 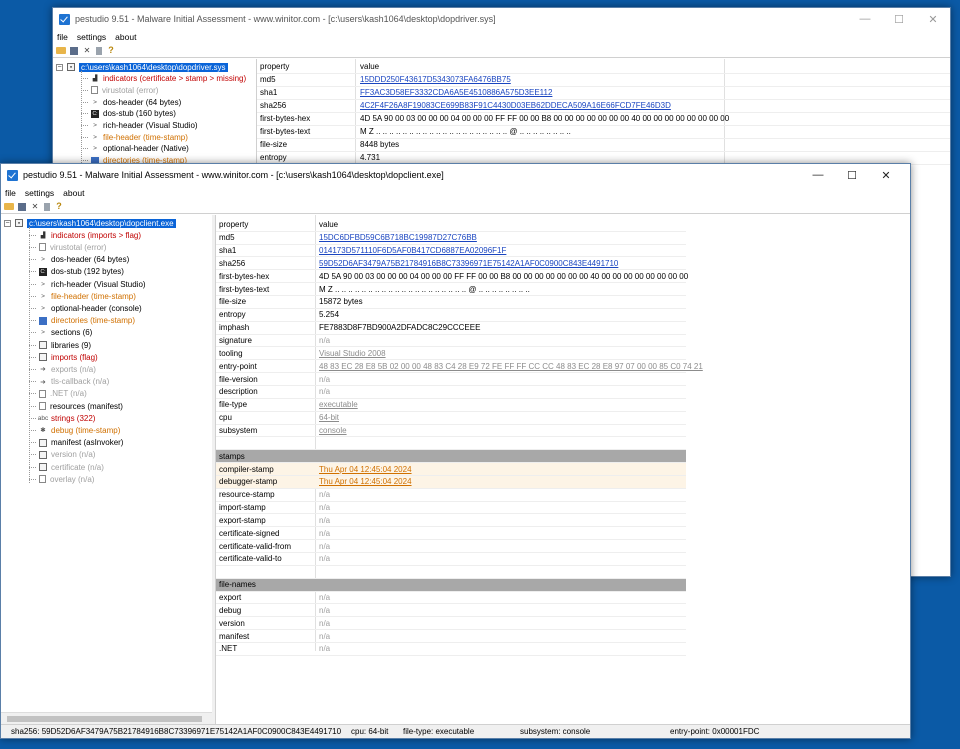 What do you see at coordinates (412, 250) in the screenshot?
I see `value-cell: 014173D571110F6D5AF0B417CD6887EA02096F1F` at bounding box center [412, 250].